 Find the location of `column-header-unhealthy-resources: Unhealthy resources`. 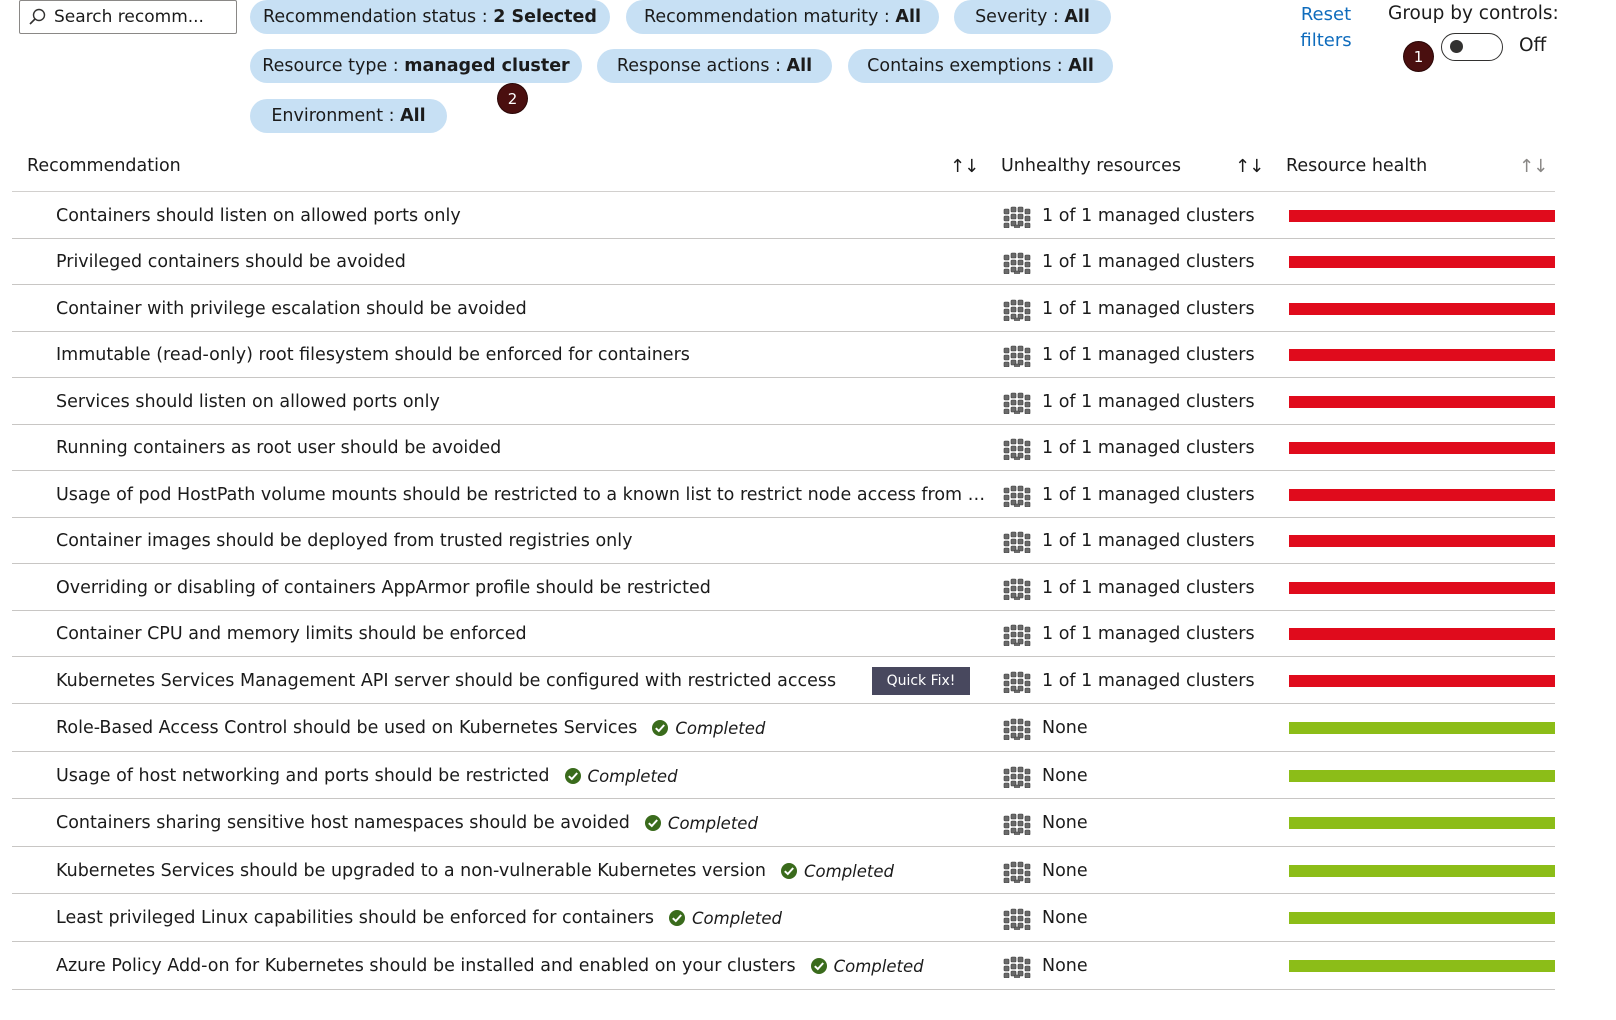

column-header-unhealthy-resources: Unhealthy resources is located at coordinates (1091, 166).